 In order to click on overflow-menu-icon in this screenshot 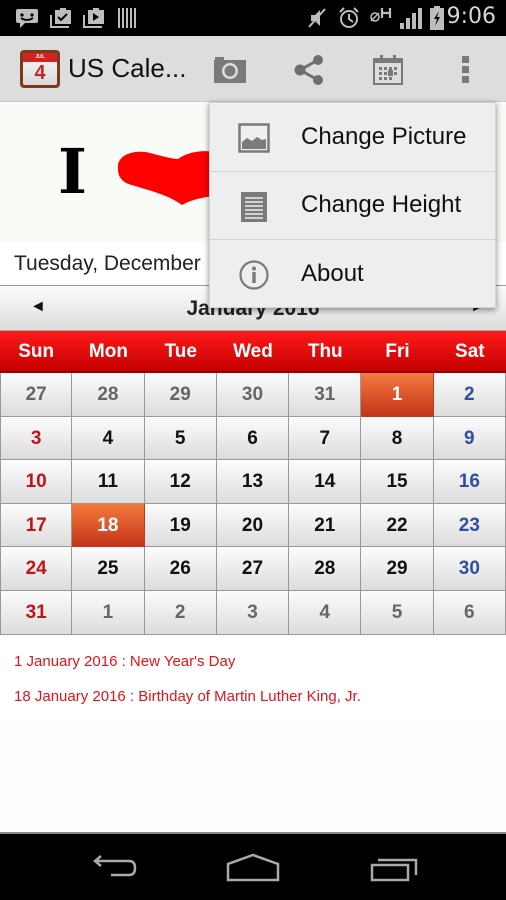, I will do `click(465, 69)`.